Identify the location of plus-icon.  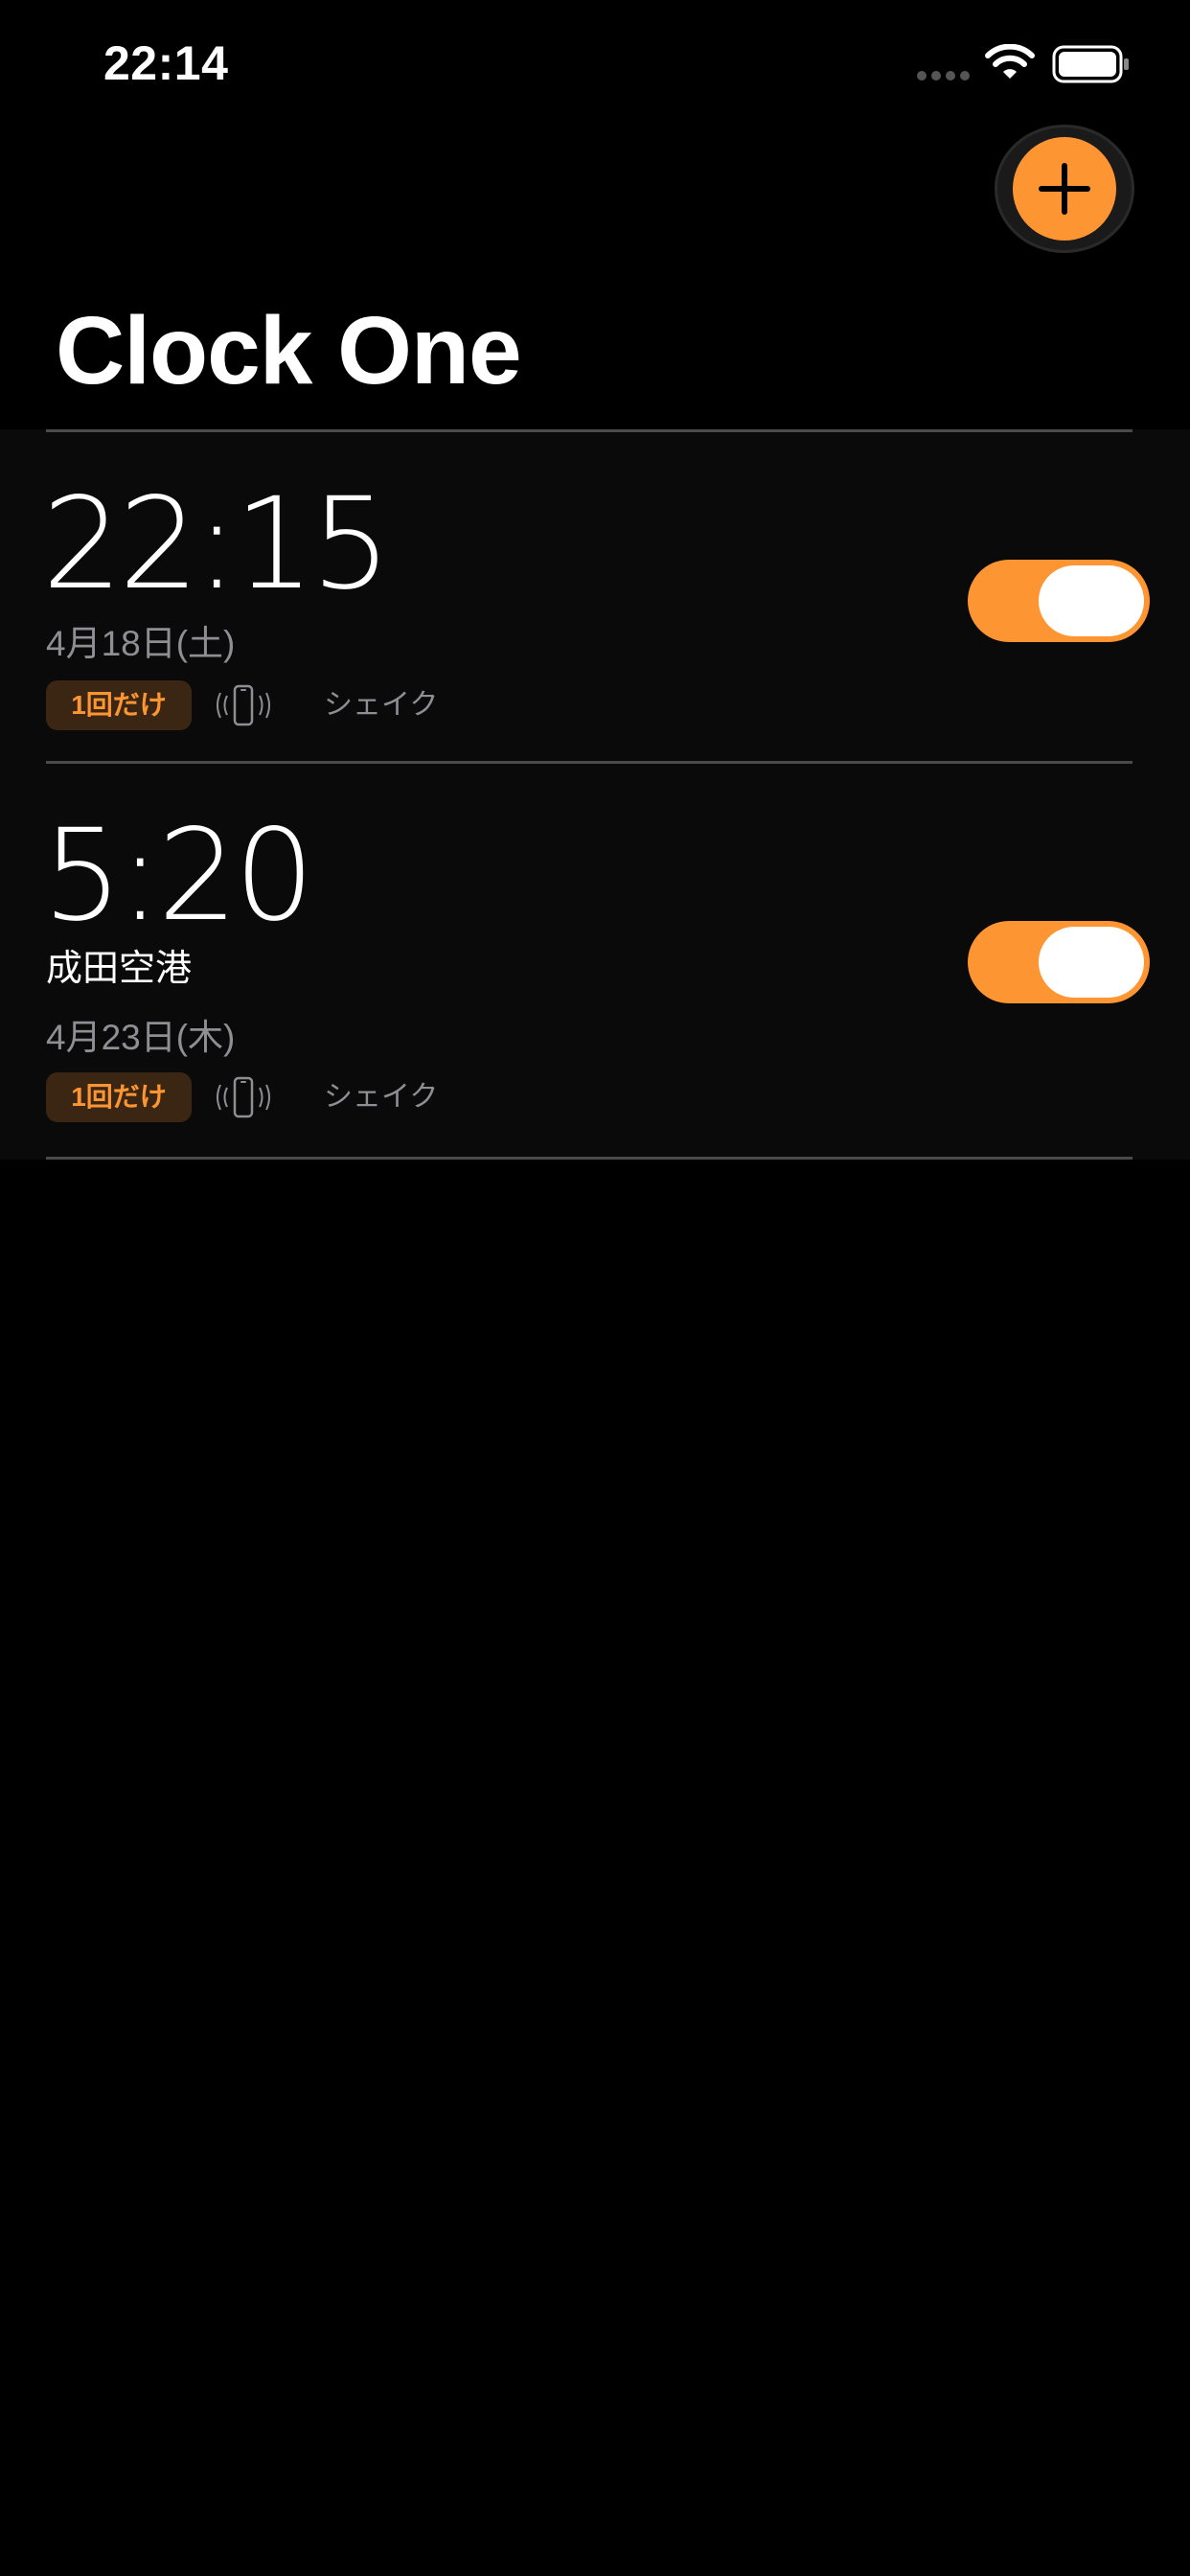
(1065, 189).